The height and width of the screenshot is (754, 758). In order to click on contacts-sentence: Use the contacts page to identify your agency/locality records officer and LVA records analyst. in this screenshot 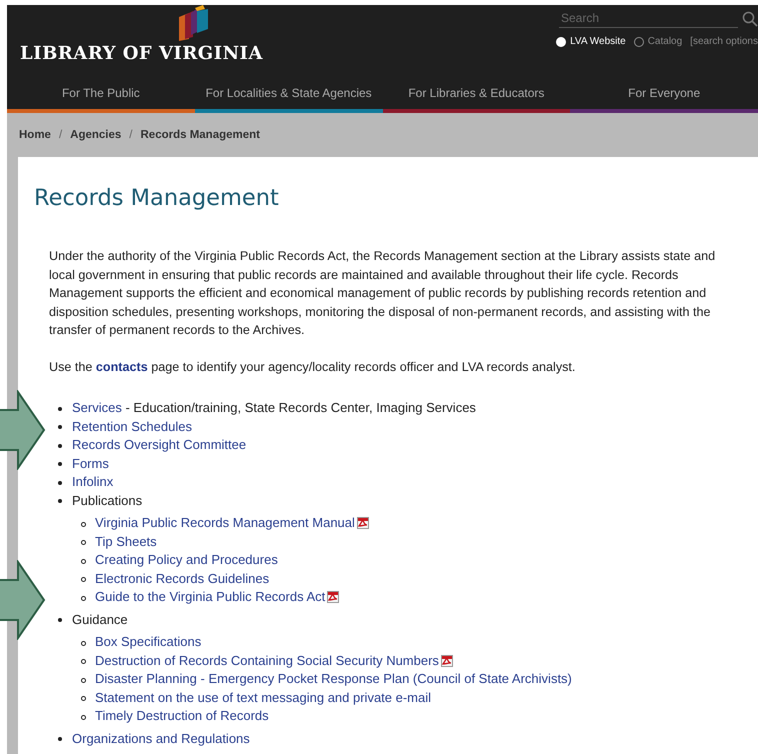, I will do `click(312, 367)`.